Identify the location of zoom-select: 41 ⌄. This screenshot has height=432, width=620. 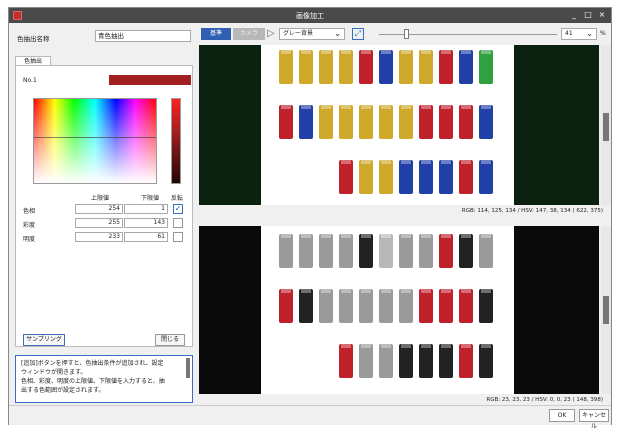
(579, 34).